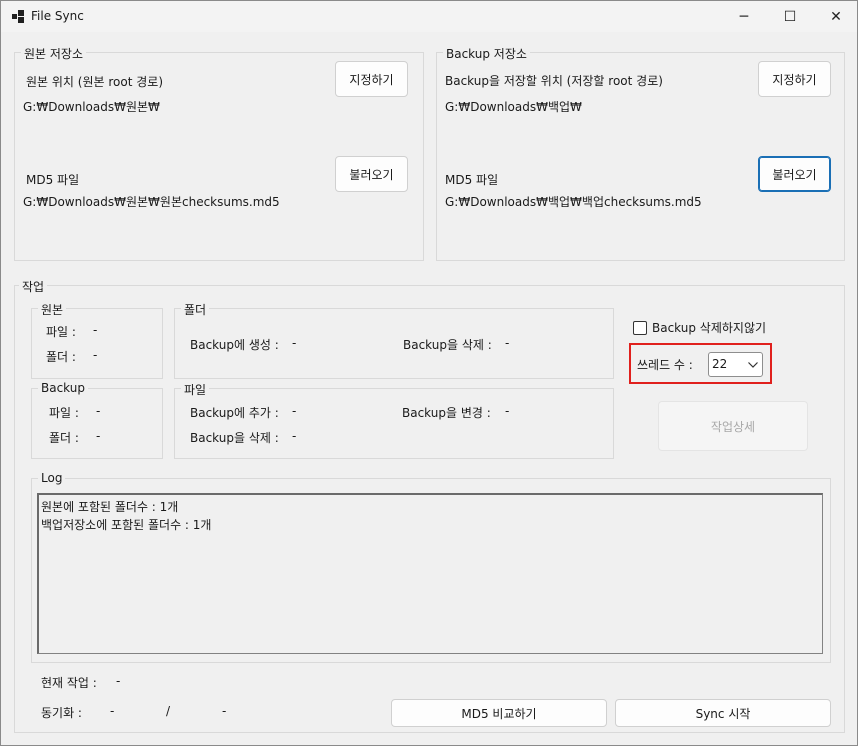 This screenshot has height=746, width=858. I want to click on minimize-button: ─, so click(744, 16).